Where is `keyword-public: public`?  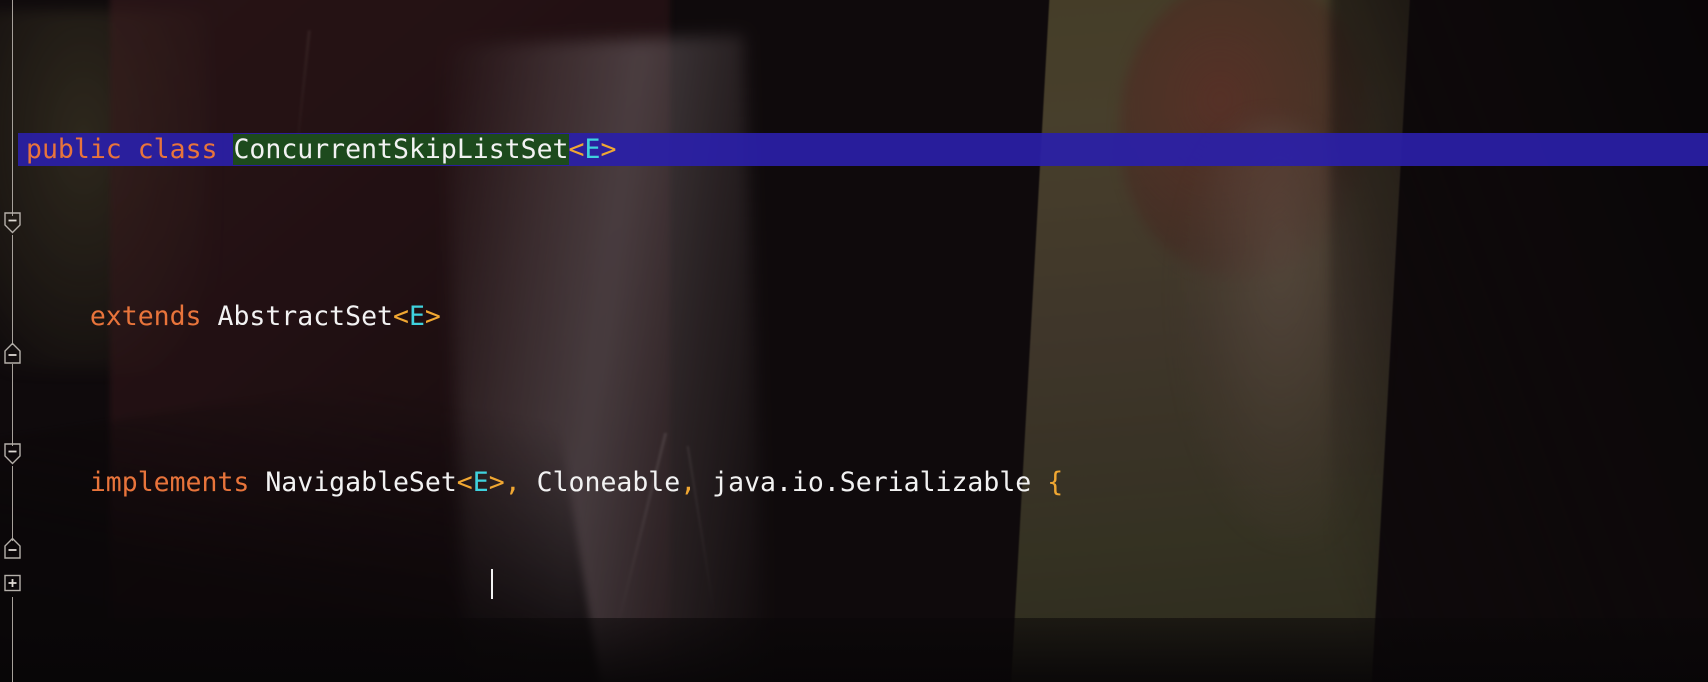 keyword-public: public is located at coordinates (74, 150).